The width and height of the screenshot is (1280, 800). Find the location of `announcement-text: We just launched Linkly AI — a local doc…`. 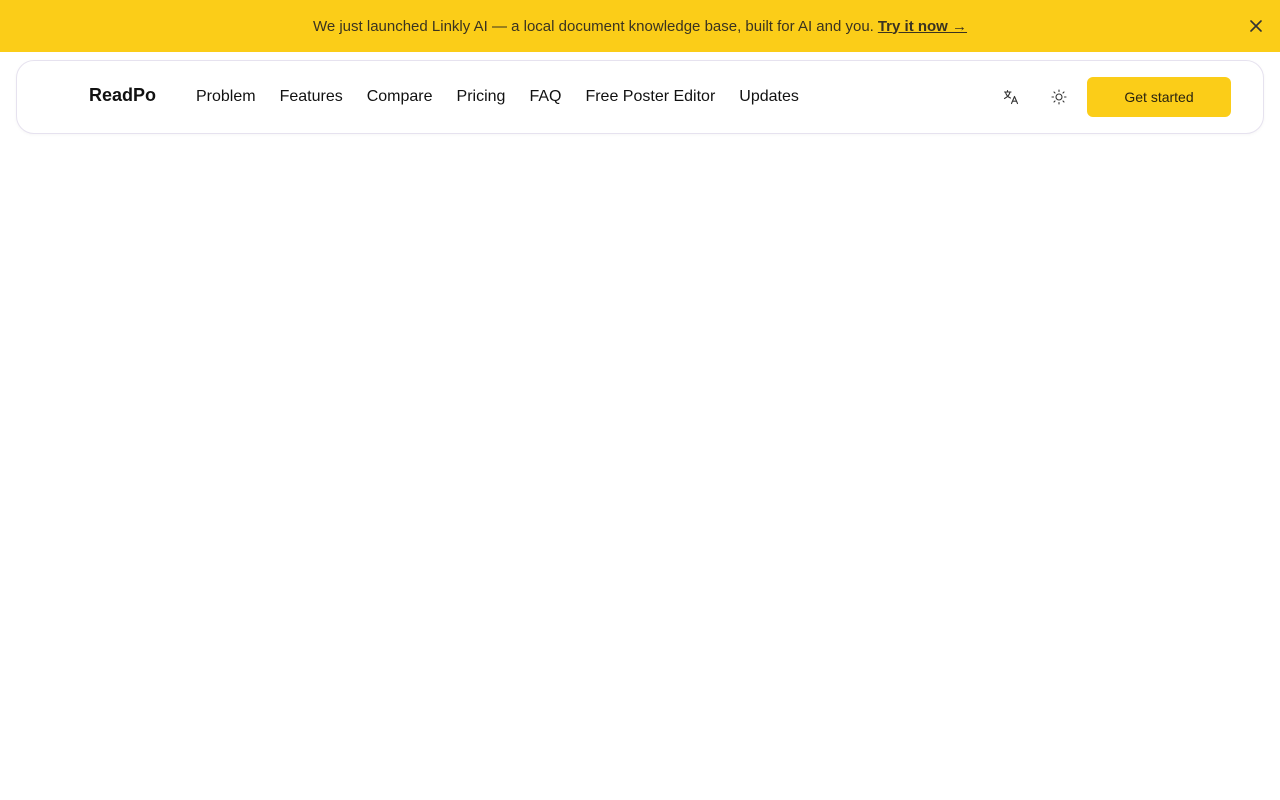

announcement-text: We just launched Linkly AI — a local doc… is located at coordinates (640, 26).